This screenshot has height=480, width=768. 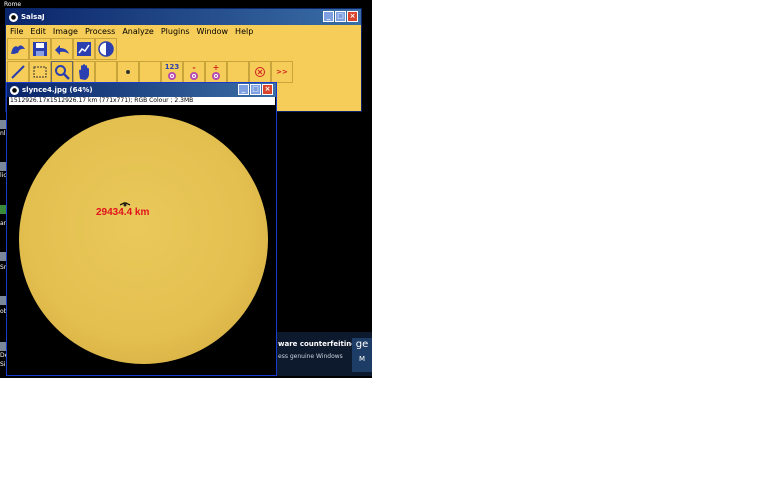 I want to click on line-tool, so click(x=18, y=72).